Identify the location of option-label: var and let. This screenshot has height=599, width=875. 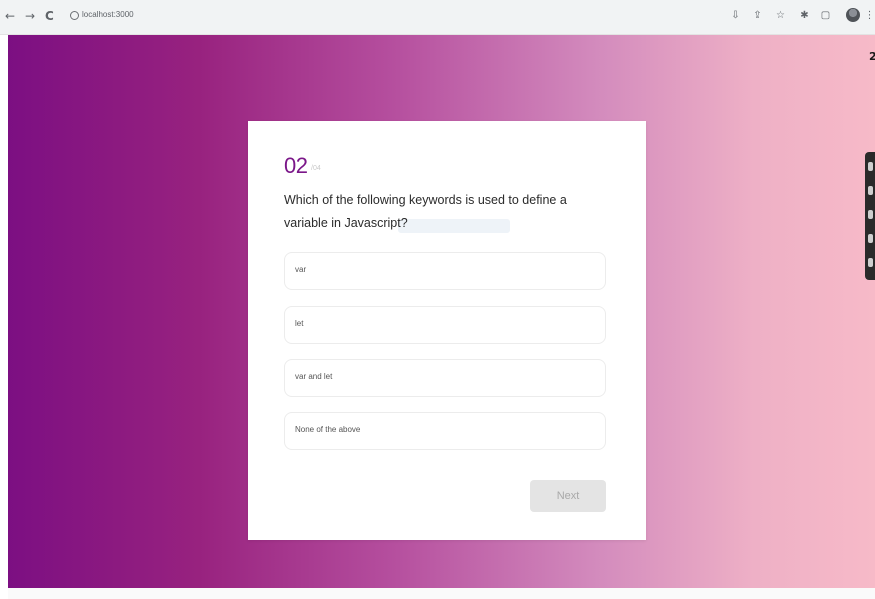
(314, 376).